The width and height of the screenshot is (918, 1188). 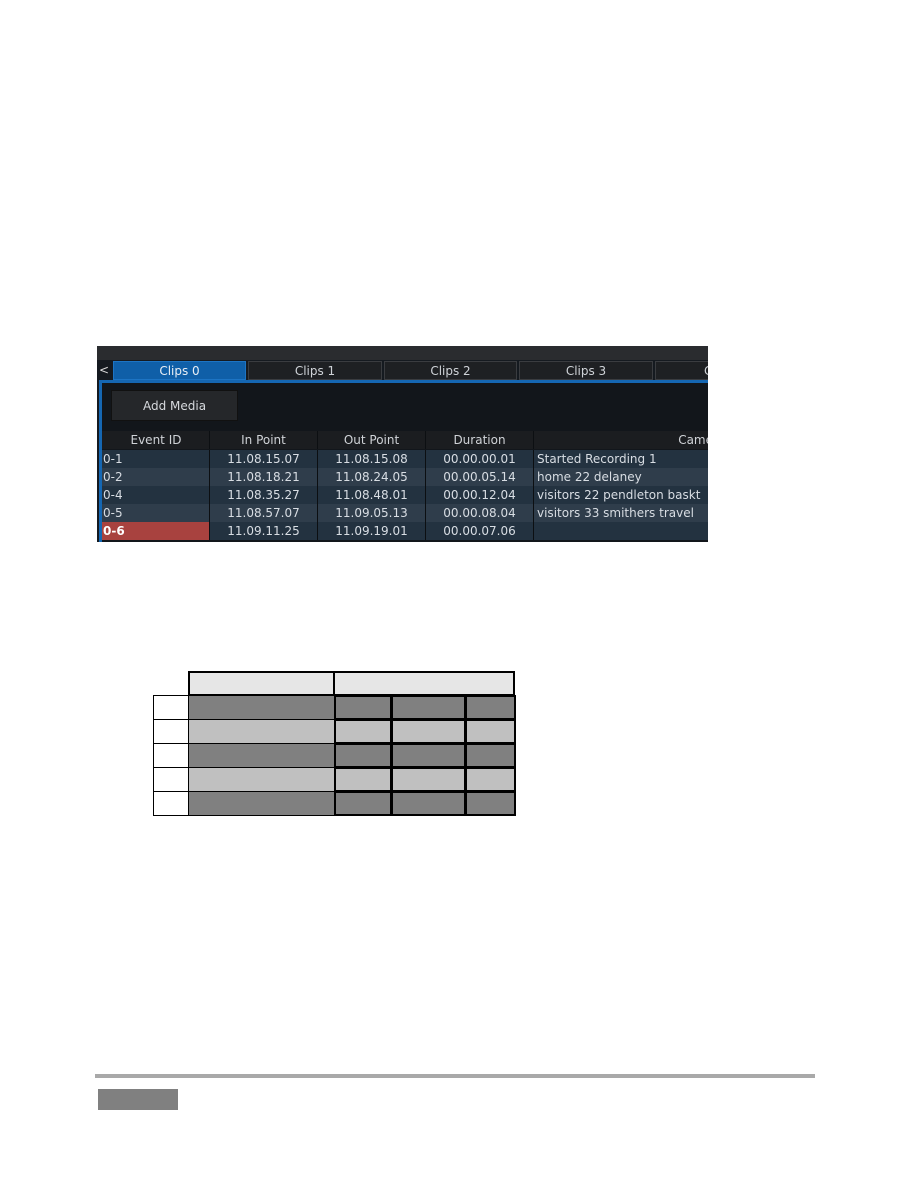 I want to click on table-cell: home 22 delaney, so click(x=621, y=477).